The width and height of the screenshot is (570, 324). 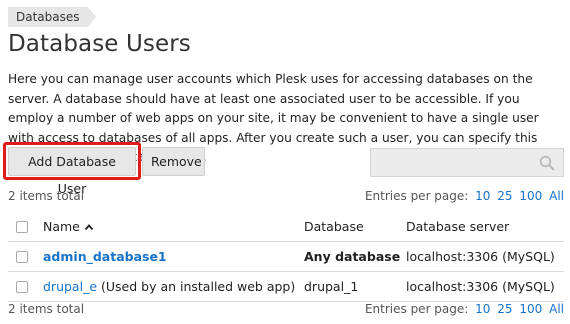 I want to click on column-header-name: Name, so click(x=68, y=227).